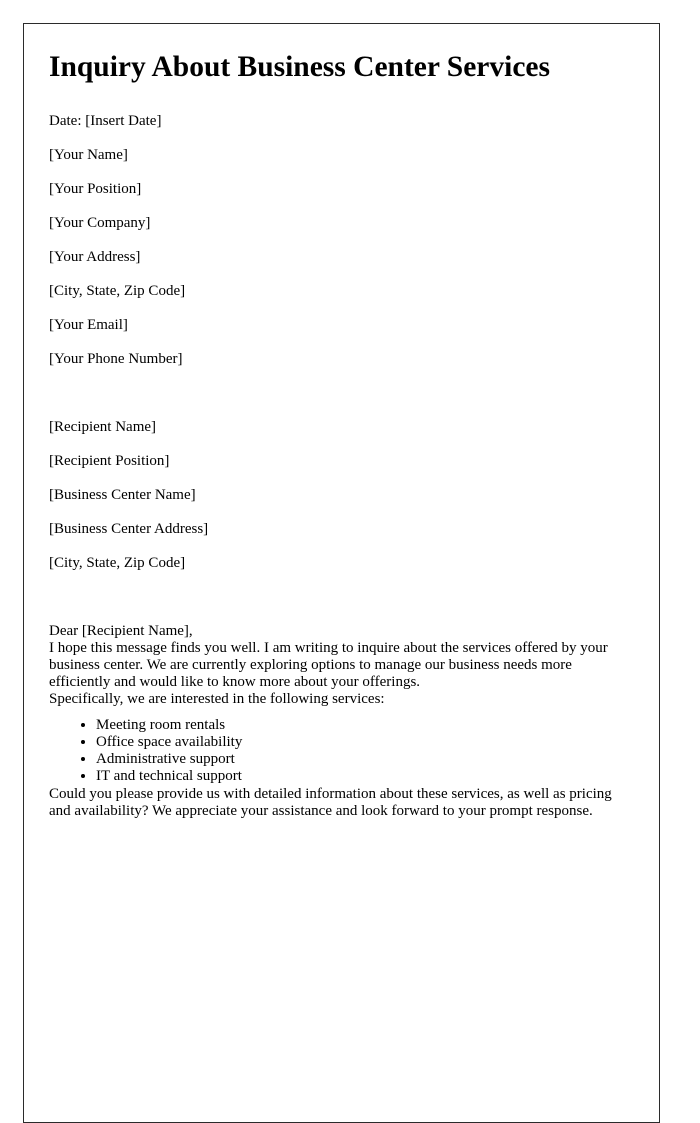 The height and width of the screenshot is (1123, 700). What do you see at coordinates (121, 630) in the screenshot?
I see `salutation: Dear [Recipient Name],` at bounding box center [121, 630].